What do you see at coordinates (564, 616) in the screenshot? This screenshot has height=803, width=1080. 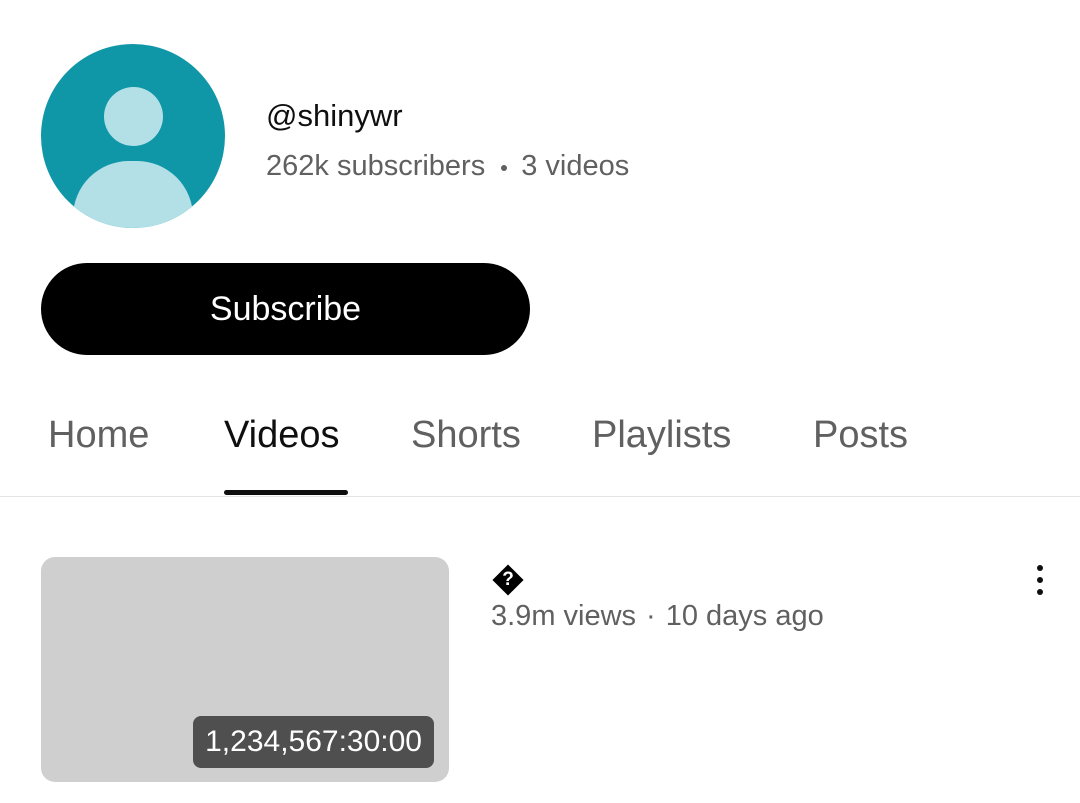 I see `video-views: 3.9m views` at bounding box center [564, 616].